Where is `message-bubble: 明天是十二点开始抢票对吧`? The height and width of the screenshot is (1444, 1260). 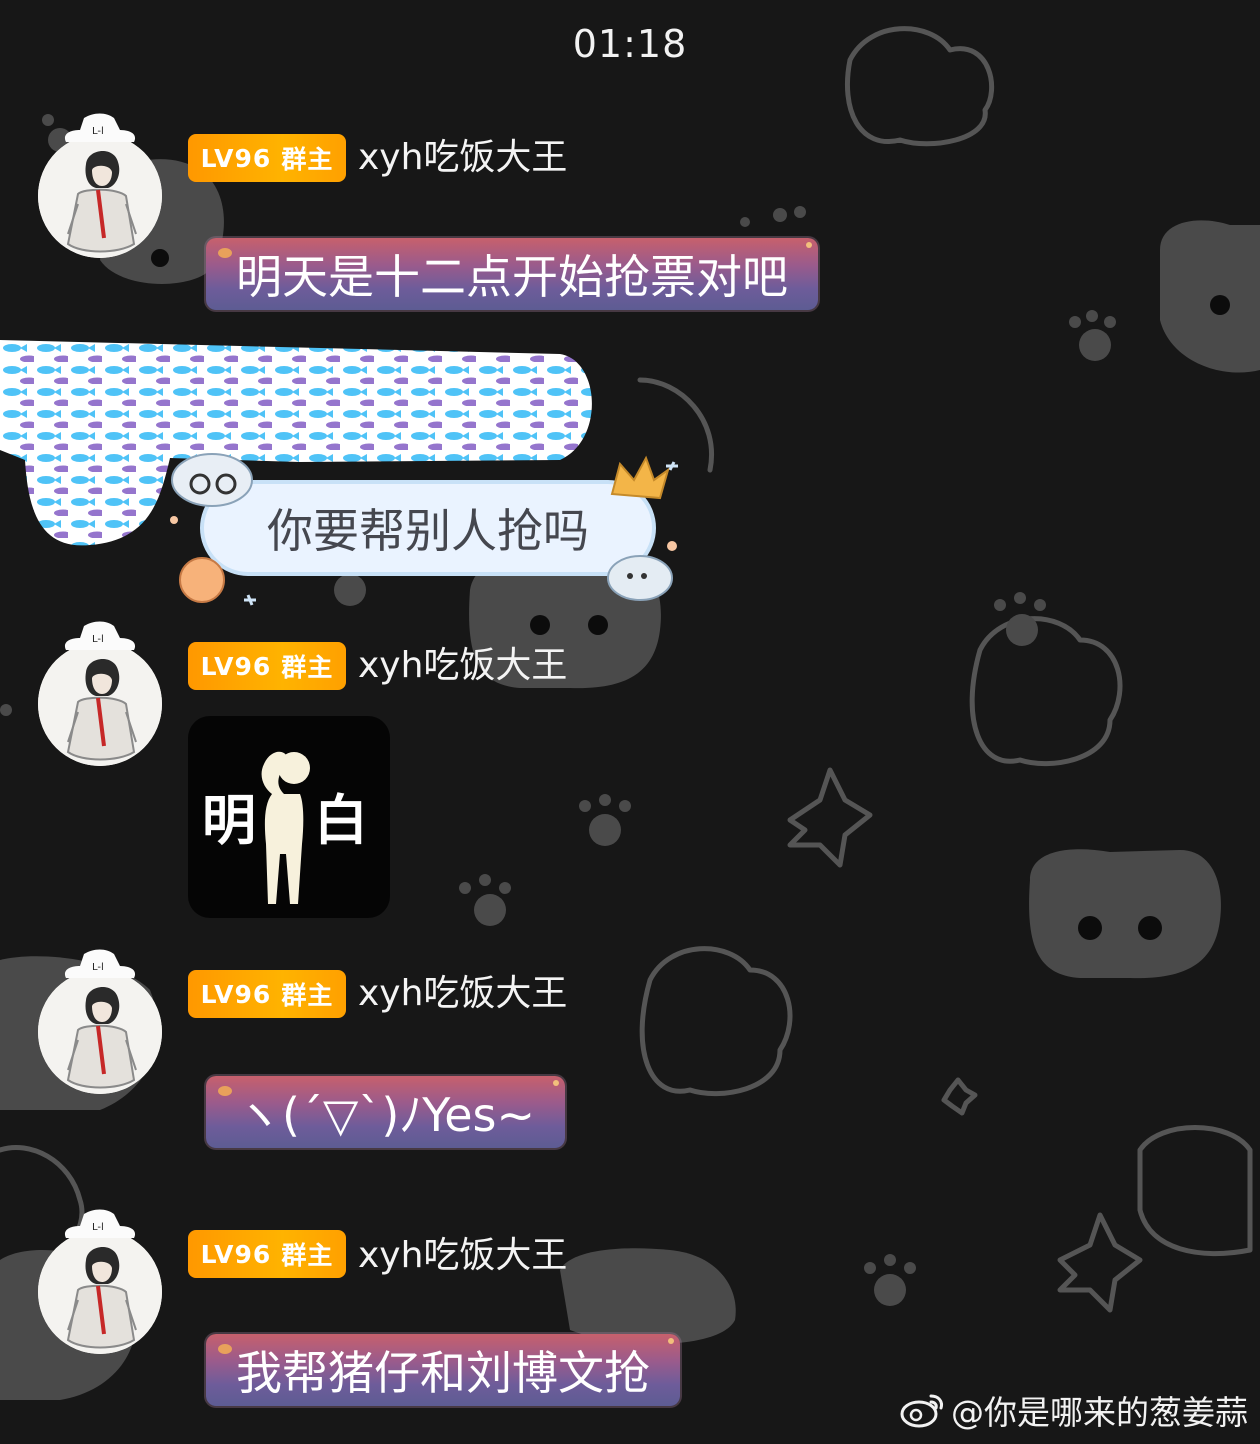
message-bubble: 明天是十二点开始抢票对吧 is located at coordinates (512, 274).